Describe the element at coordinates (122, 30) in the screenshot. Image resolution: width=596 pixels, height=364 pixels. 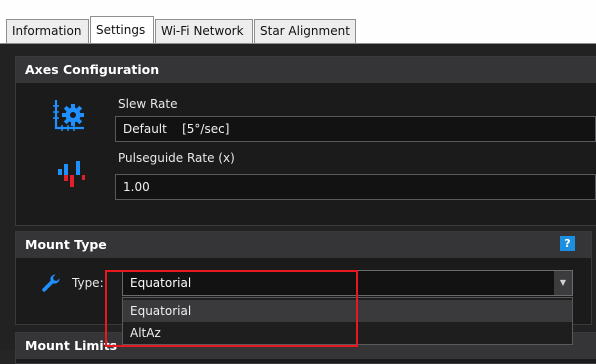
I see `tab-settings: Settings` at that location.